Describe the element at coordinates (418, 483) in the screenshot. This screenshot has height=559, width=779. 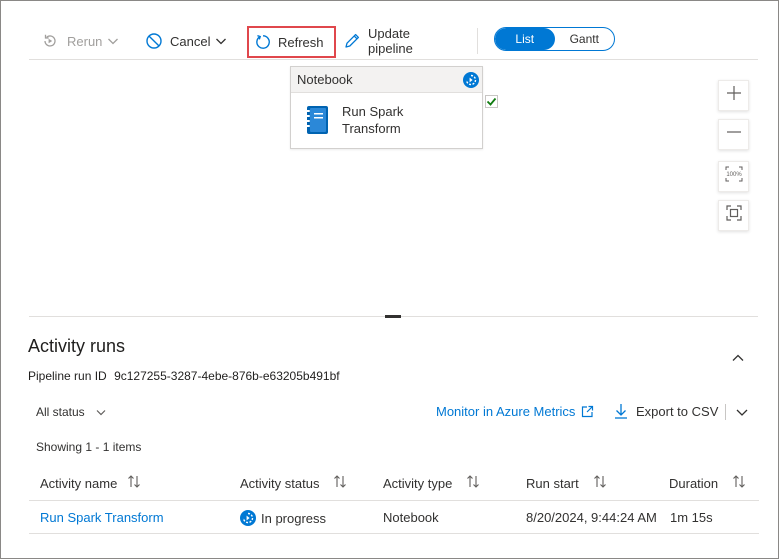
I see `column-label: Activity type` at that location.